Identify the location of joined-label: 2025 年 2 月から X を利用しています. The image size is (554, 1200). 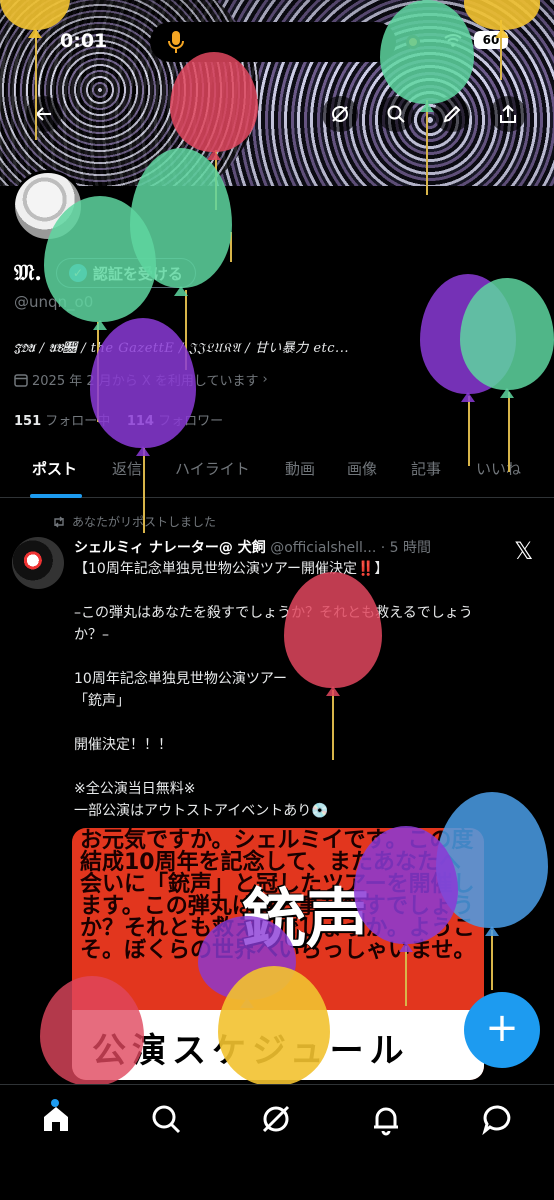
(145, 381).